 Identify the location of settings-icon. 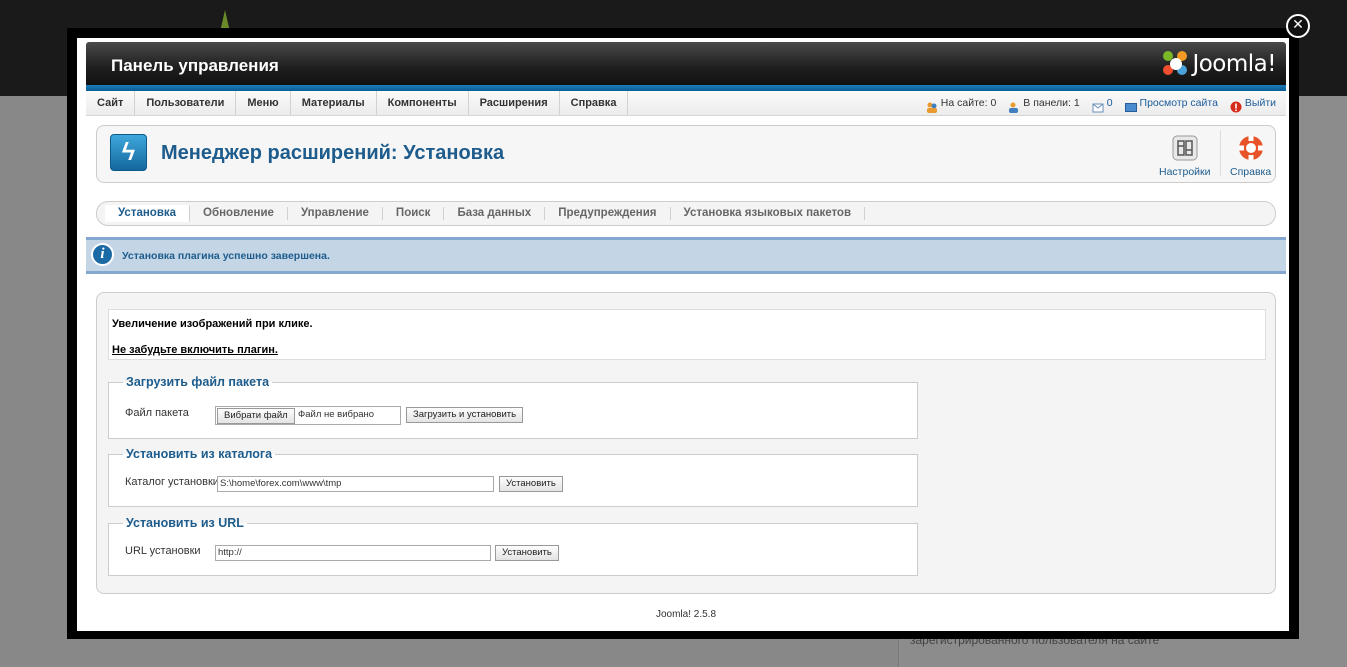
(1185, 148).